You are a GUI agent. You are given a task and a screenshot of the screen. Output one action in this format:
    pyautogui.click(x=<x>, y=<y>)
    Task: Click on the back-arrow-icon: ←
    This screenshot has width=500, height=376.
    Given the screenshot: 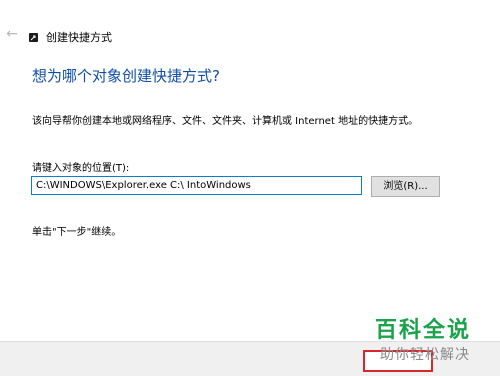 What is the action you would take?
    pyautogui.click(x=12, y=34)
    